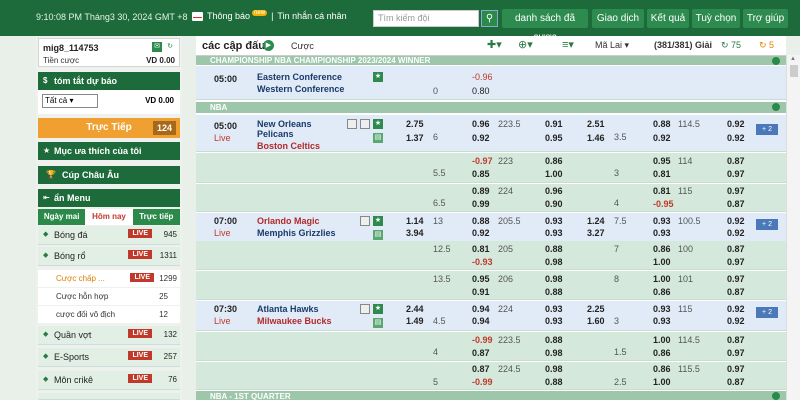  I want to click on transactions-button: Giao dịch, so click(618, 18).